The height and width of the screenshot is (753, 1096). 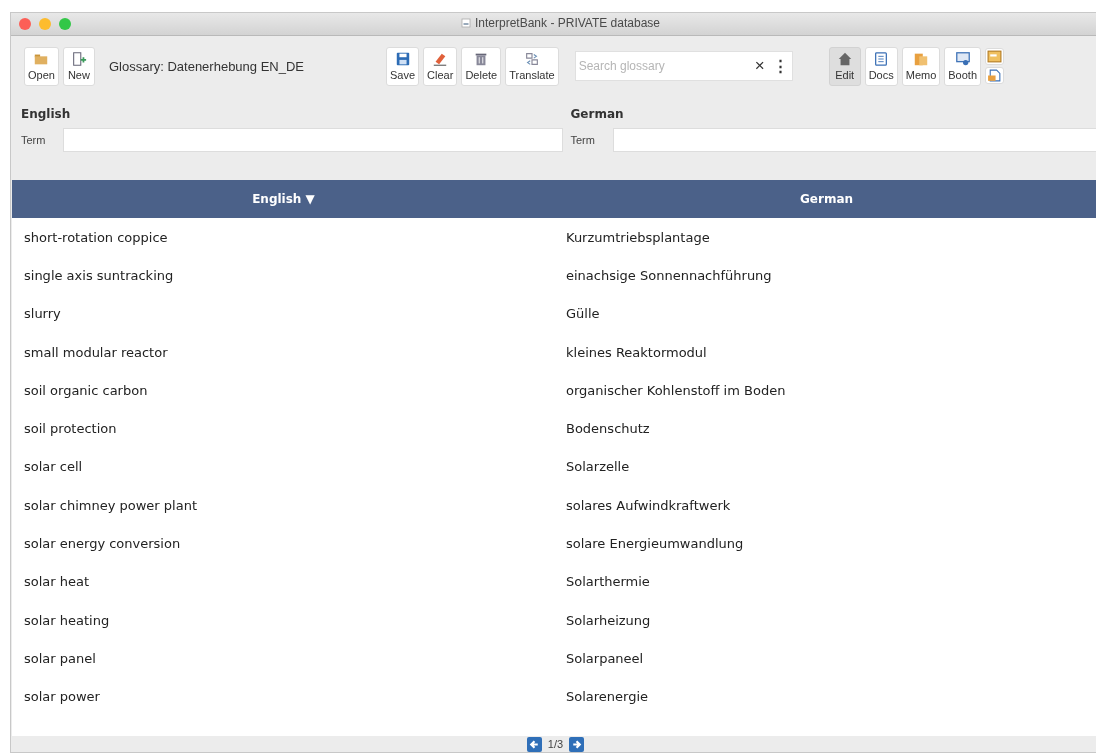 I want to click on clear-button: ×, so click(x=759, y=66).